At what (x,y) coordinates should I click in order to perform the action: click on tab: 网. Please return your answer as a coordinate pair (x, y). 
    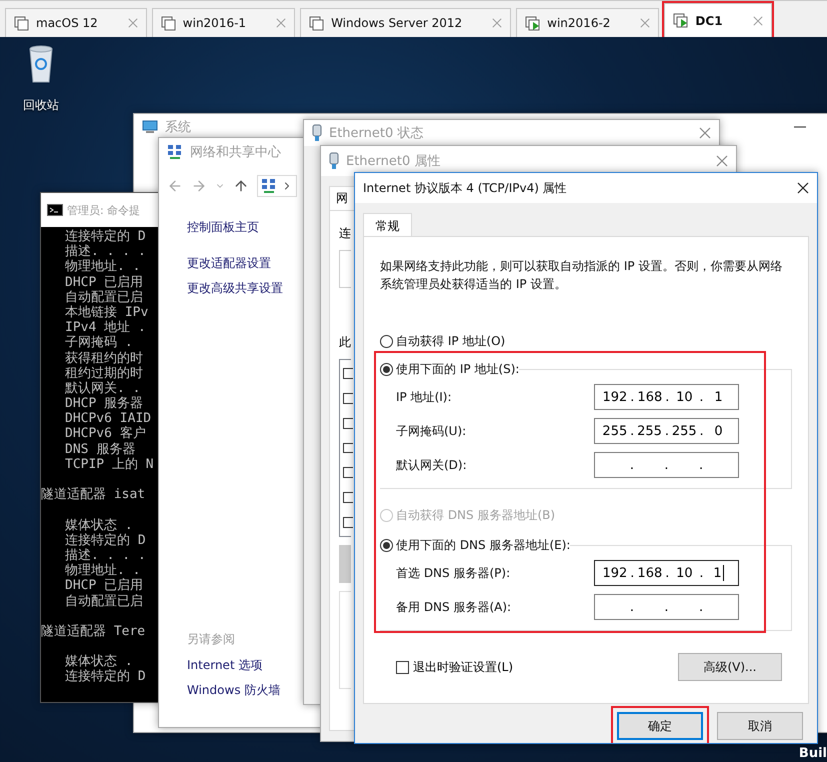
    Looking at the image, I should click on (342, 198).